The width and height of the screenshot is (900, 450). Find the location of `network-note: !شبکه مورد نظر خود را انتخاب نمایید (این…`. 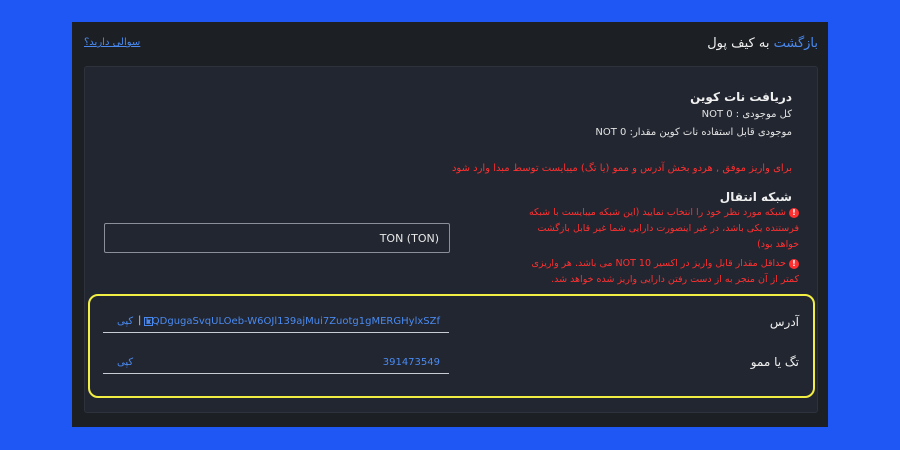

network-note: !شبکه مورد نظر خود را انتخاب نمایید (این… is located at coordinates (656, 229).